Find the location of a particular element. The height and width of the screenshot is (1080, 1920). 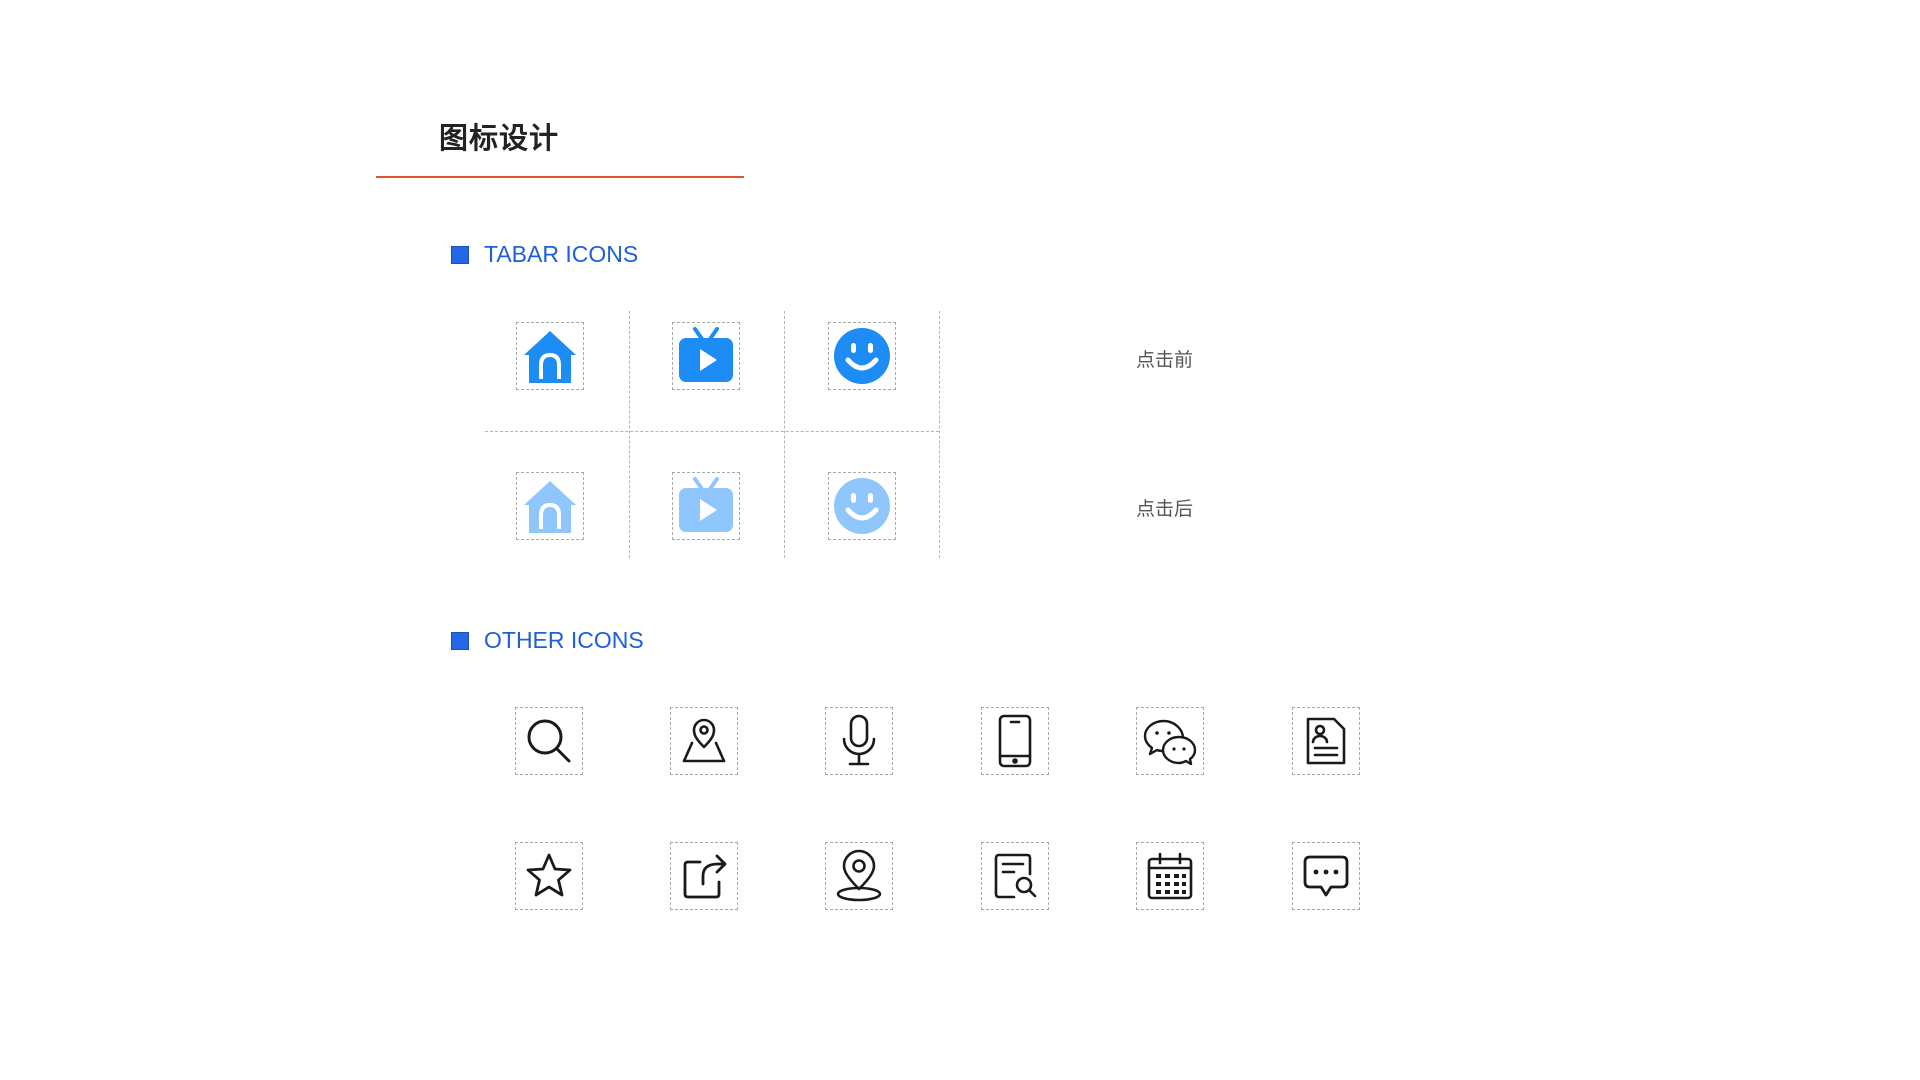

icon-cell-microphone is located at coordinates (859, 741).